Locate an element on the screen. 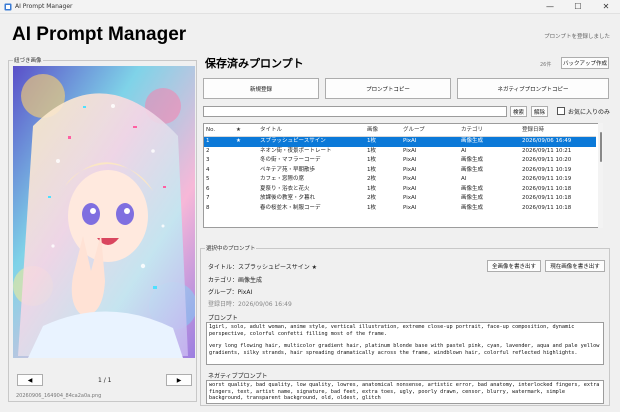 The height and width of the screenshot is (412, 620). prompt-label: プロンプト is located at coordinates (223, 318).